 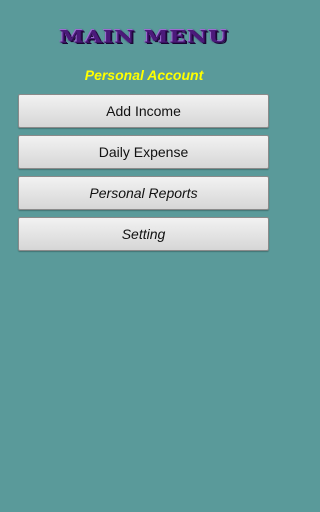 What do you see at coordinates (144, 75) in the screenshot?
I see `account-subtitle: Personal Account` at bounding box center [144, 75].